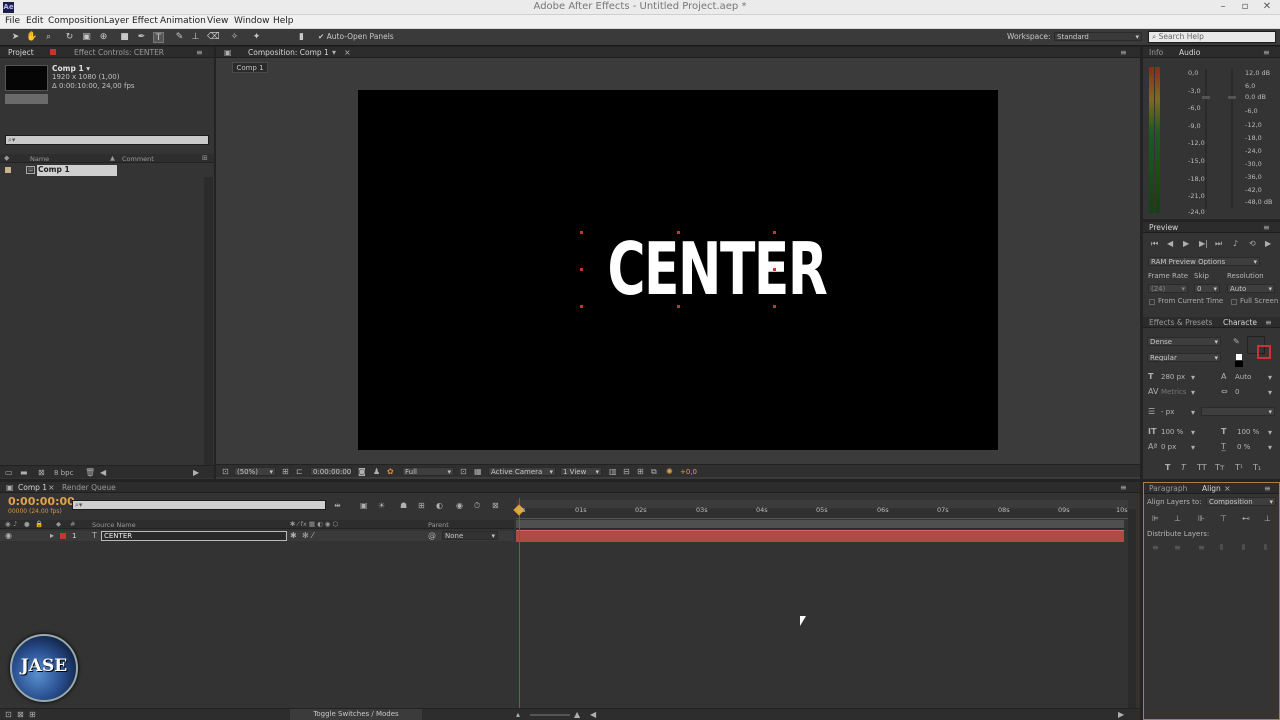 The height and width of the screenshot is (720, 1280). I want to click on timeline-search-input: ⌕▾, so click(199, 505).